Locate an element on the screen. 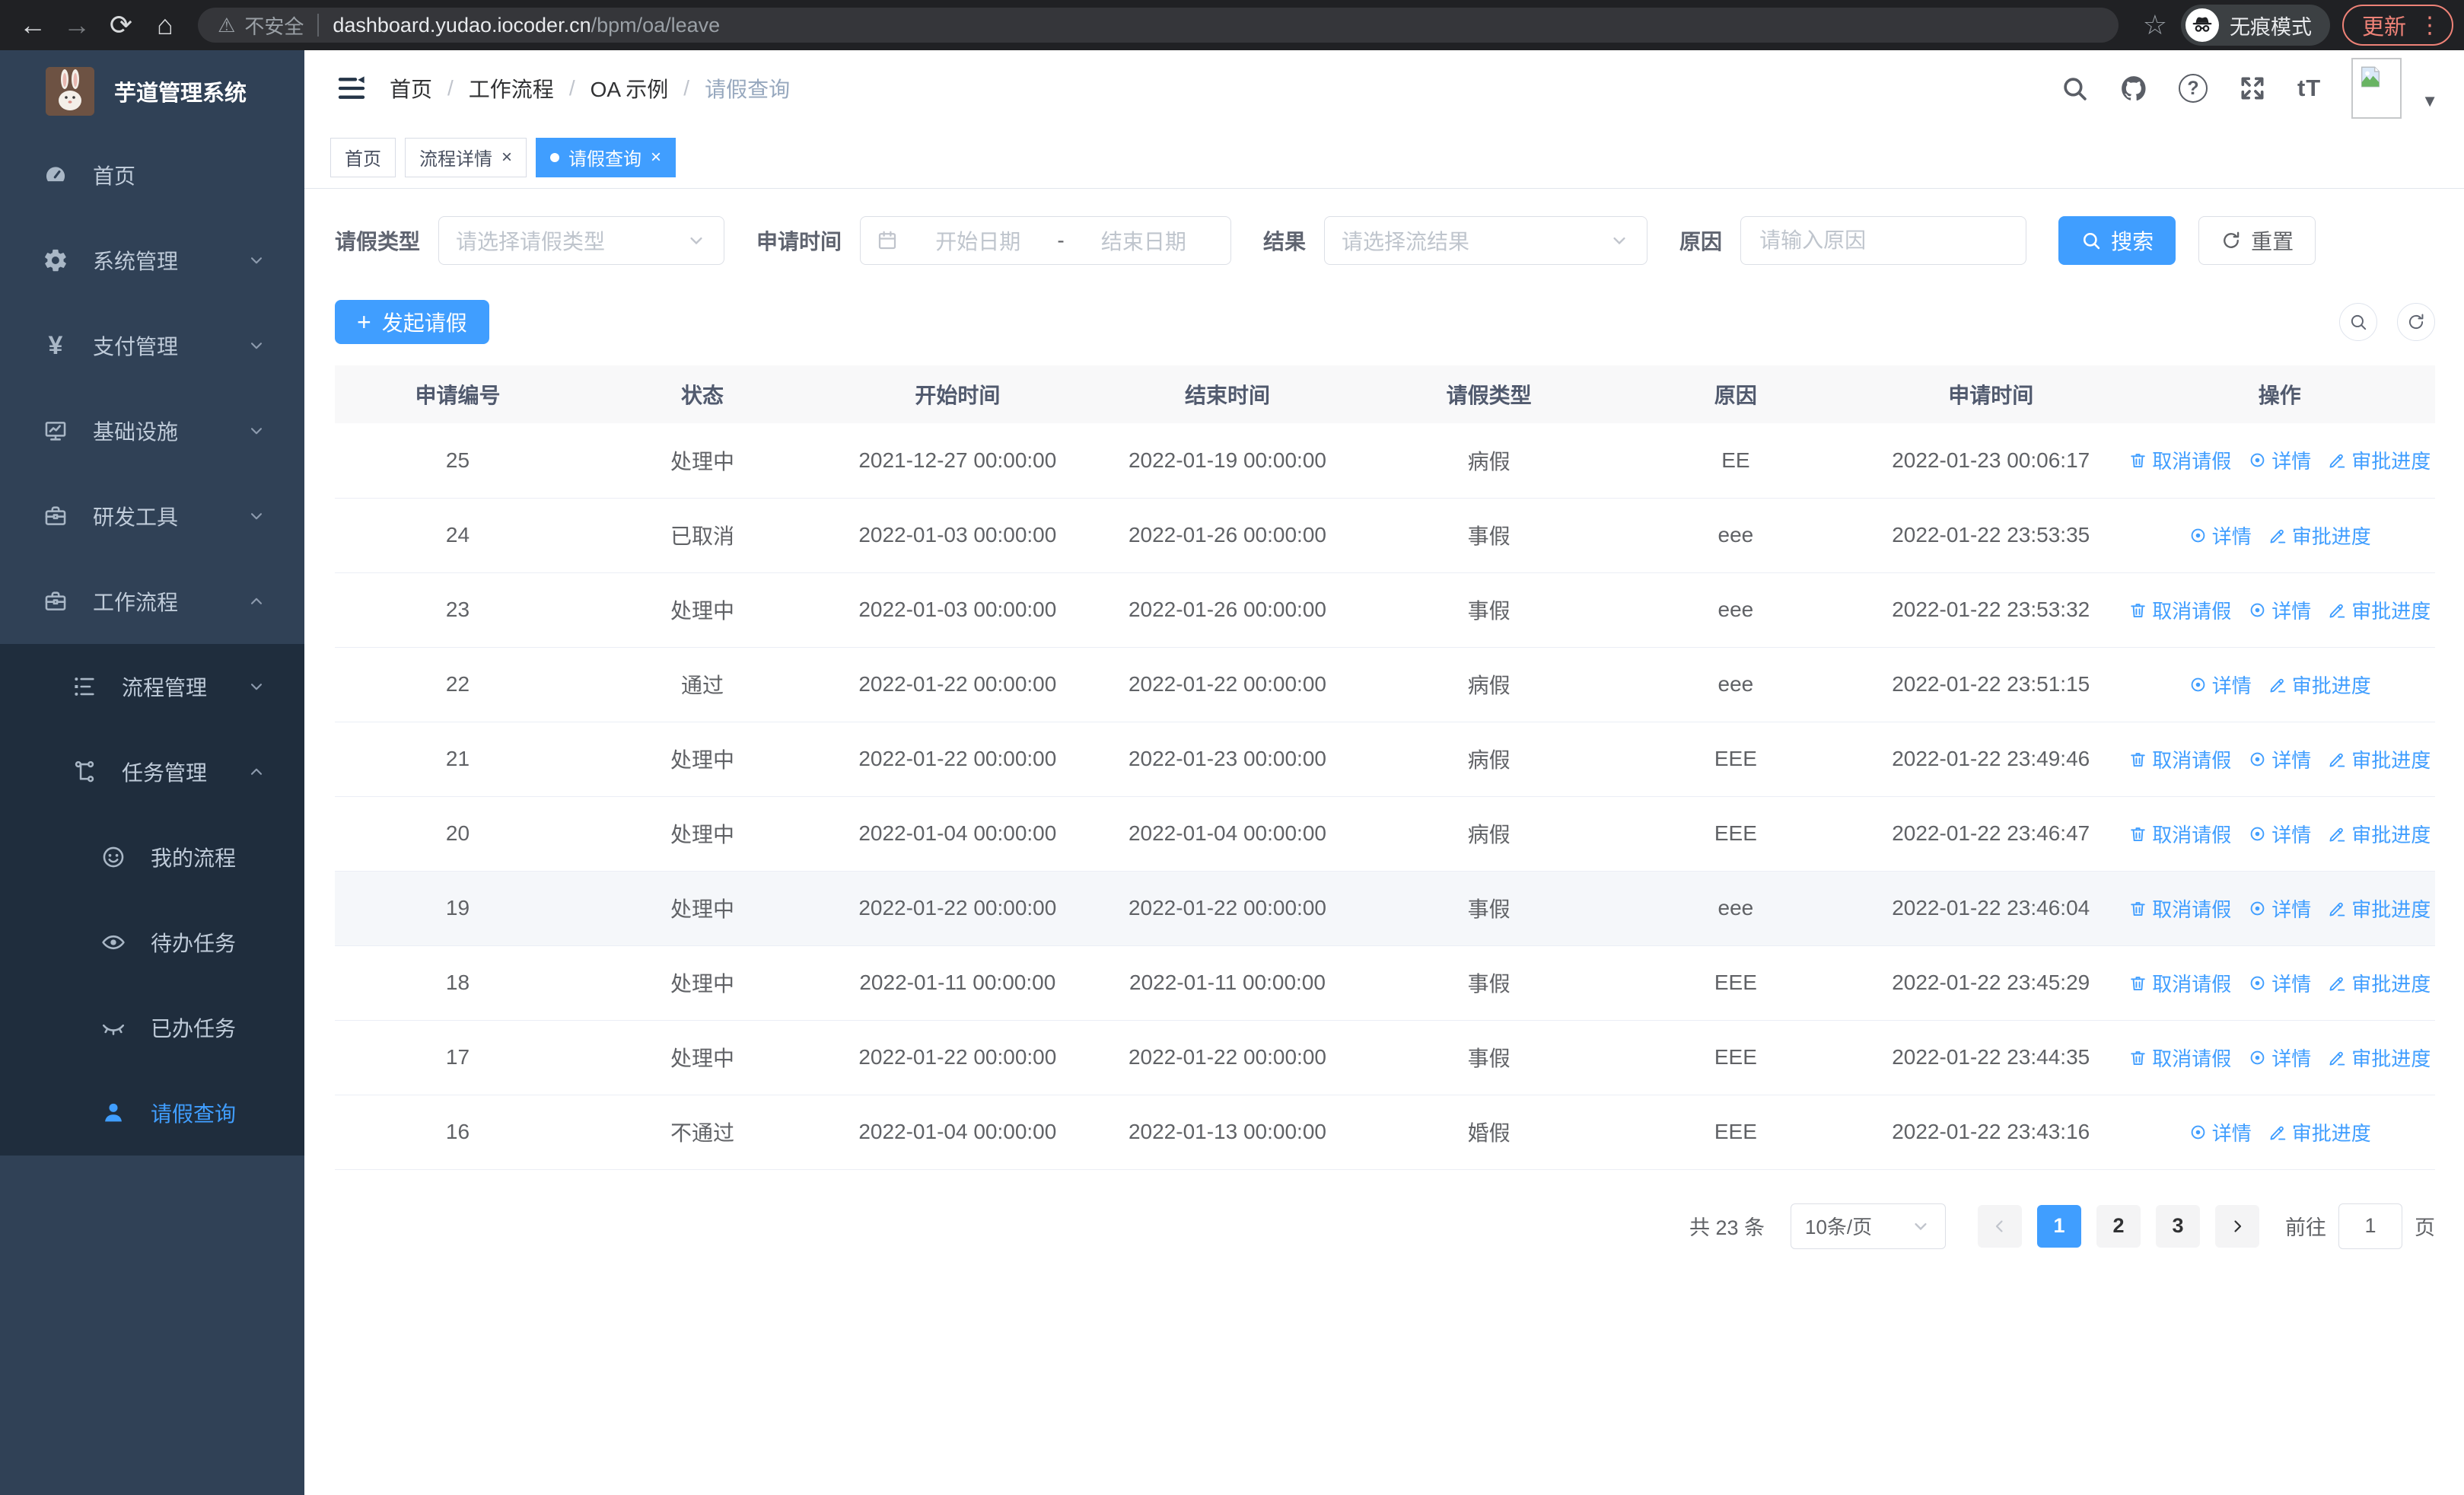 The image size is (2464, 1495). cell-start: 2021-12-27 00:00:00 is located at coordinates (957, 461).